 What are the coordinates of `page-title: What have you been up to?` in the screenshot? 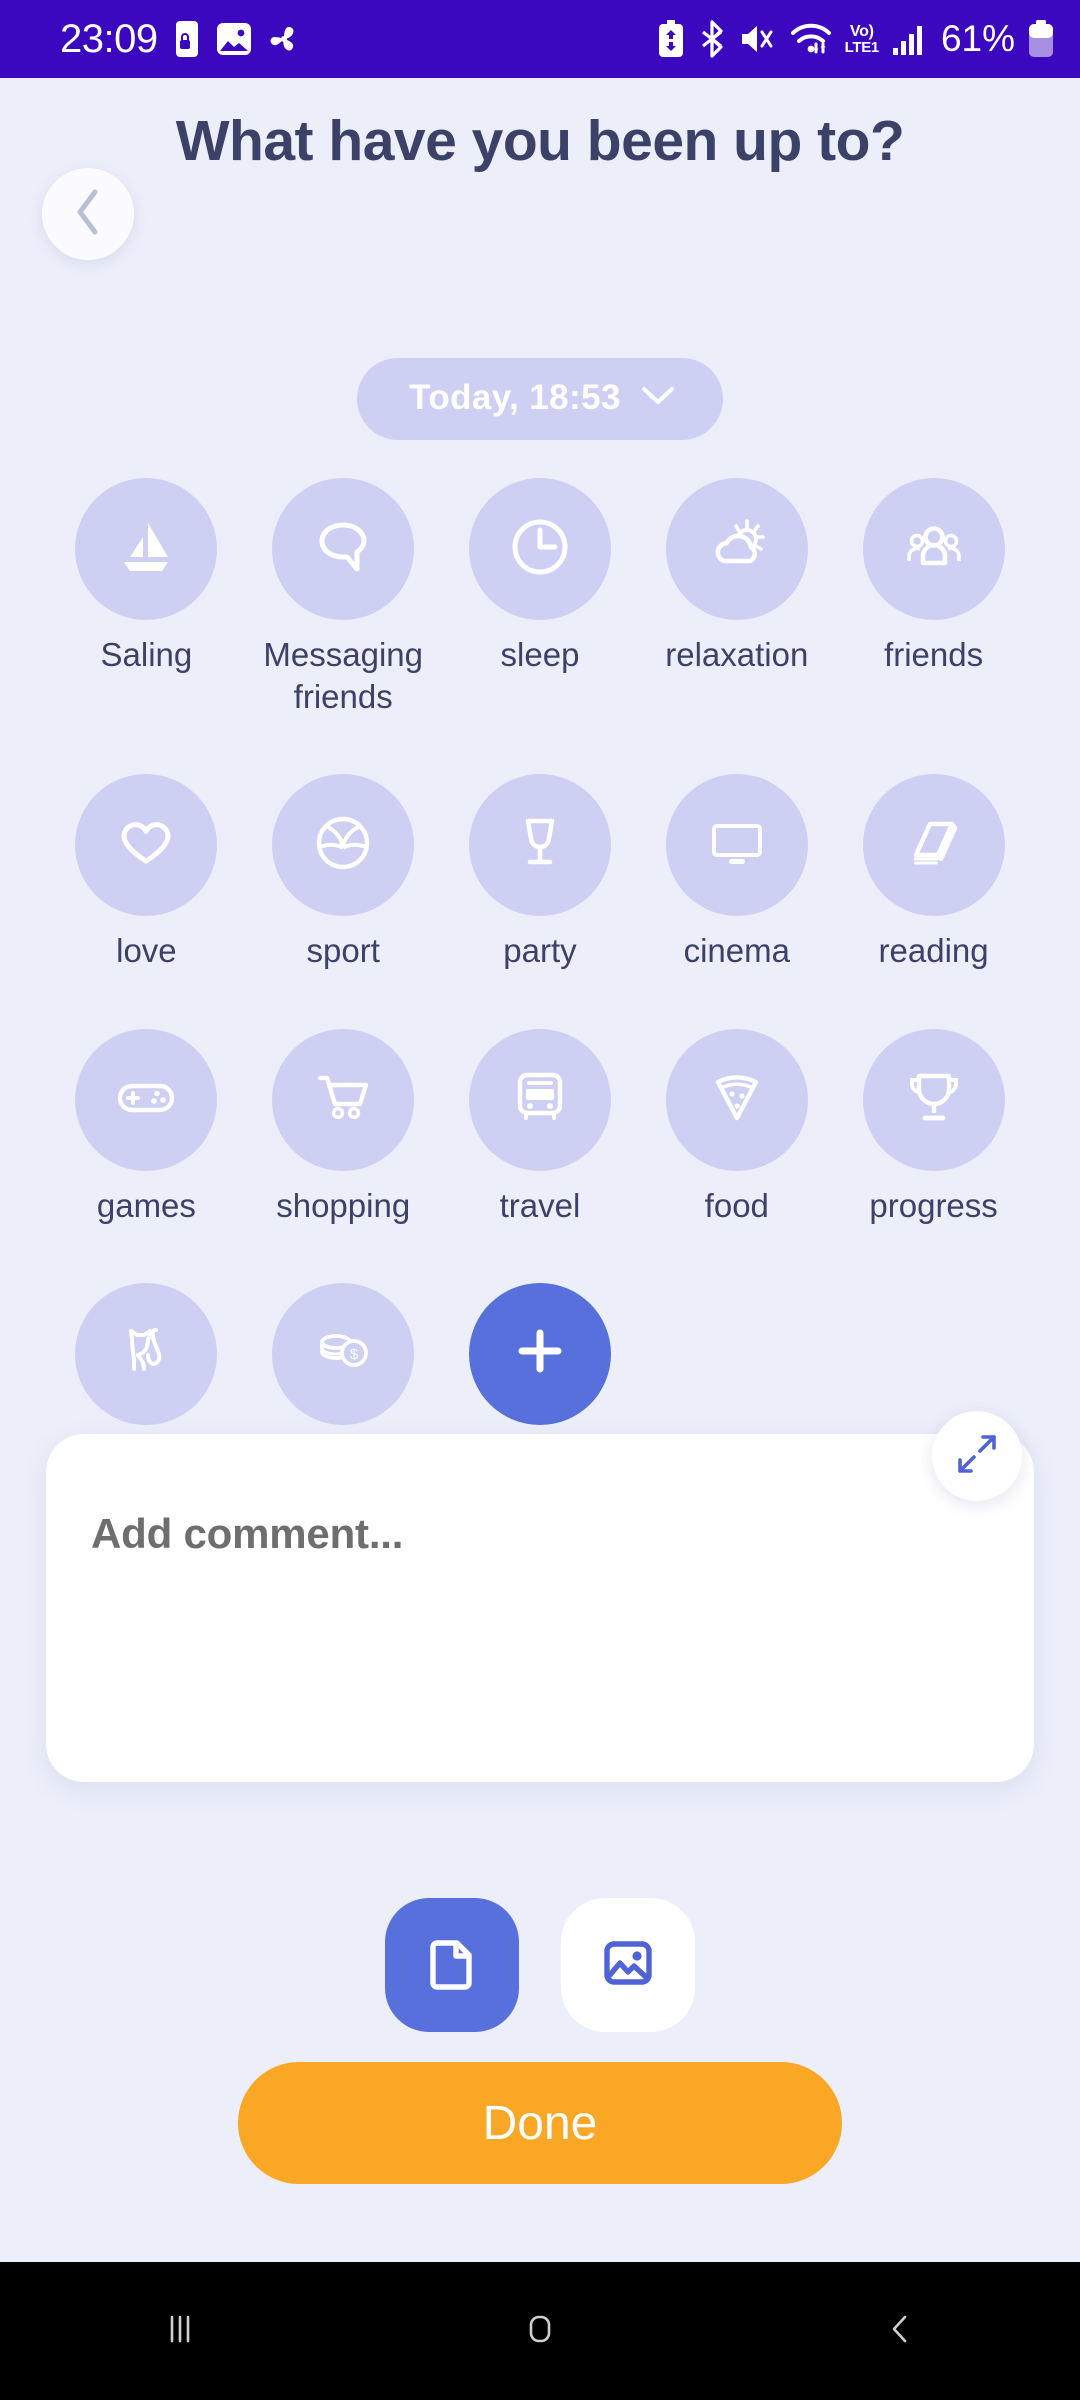 It's located at (540, 141).